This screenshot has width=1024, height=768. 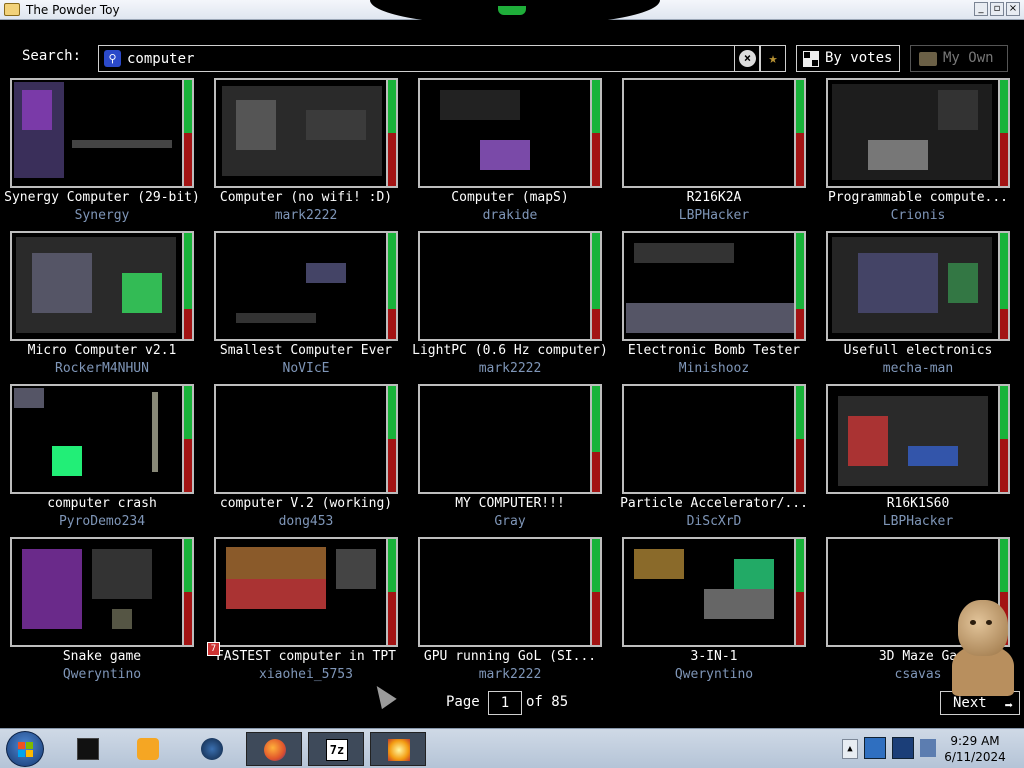 What do you see at coordinates (848, 58) in the screenshot?
I see `sort-by-votes-button: By votes` at bounding box center [848, 58].